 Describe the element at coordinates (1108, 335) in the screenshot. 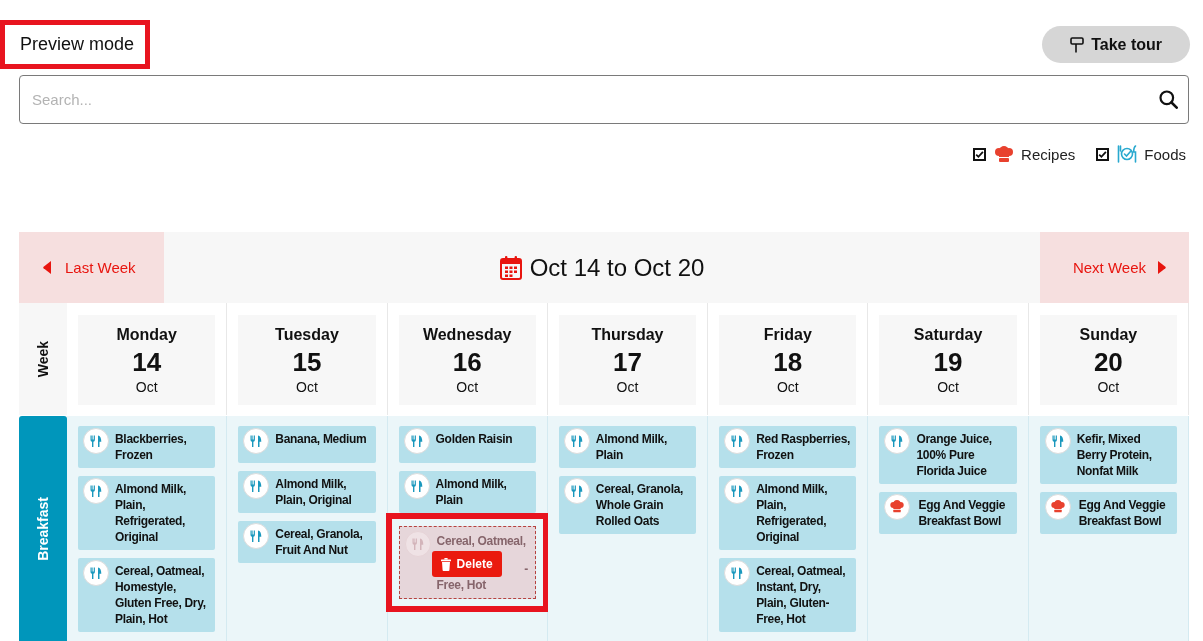

I see `day-name: Sunday` at that location.